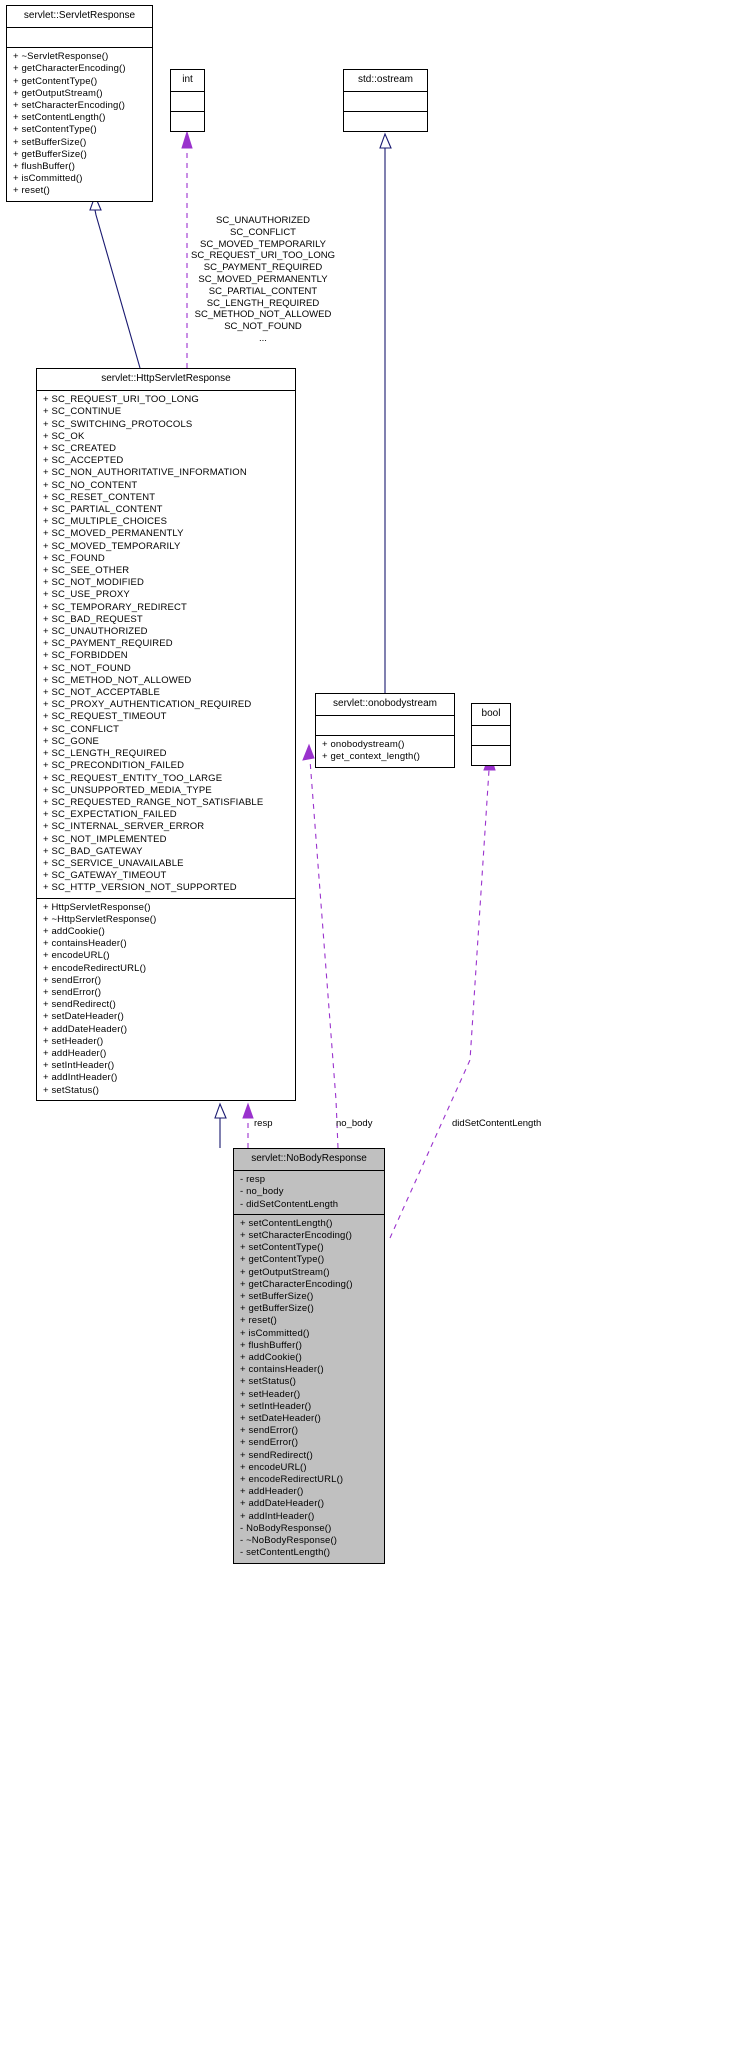  I want to click on operation-row: + addCookie(), so click(74, 931).